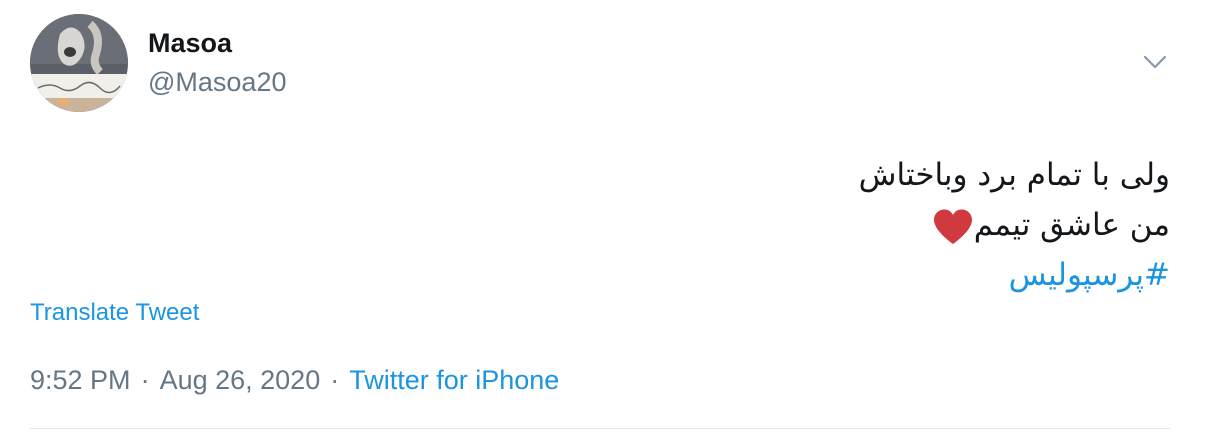 Image resolution: width=1216 pixels, height=432 pixels. Describe the element at coordinates (114, 313) in the screenshot. I see `translate-tweet-link: Translate Tweet` at that location.